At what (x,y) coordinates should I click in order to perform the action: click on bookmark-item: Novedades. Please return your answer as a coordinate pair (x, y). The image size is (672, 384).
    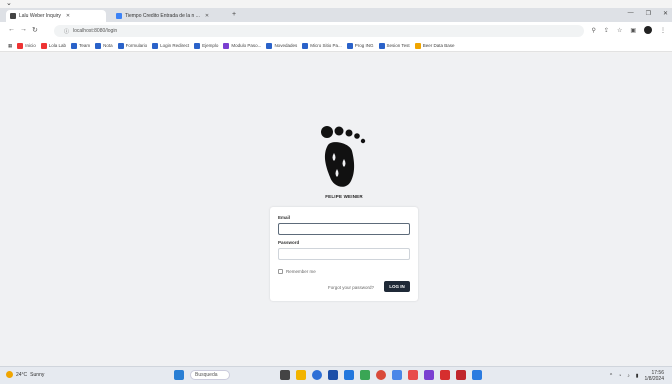
    Looking at the image, I should click on (281, 45).